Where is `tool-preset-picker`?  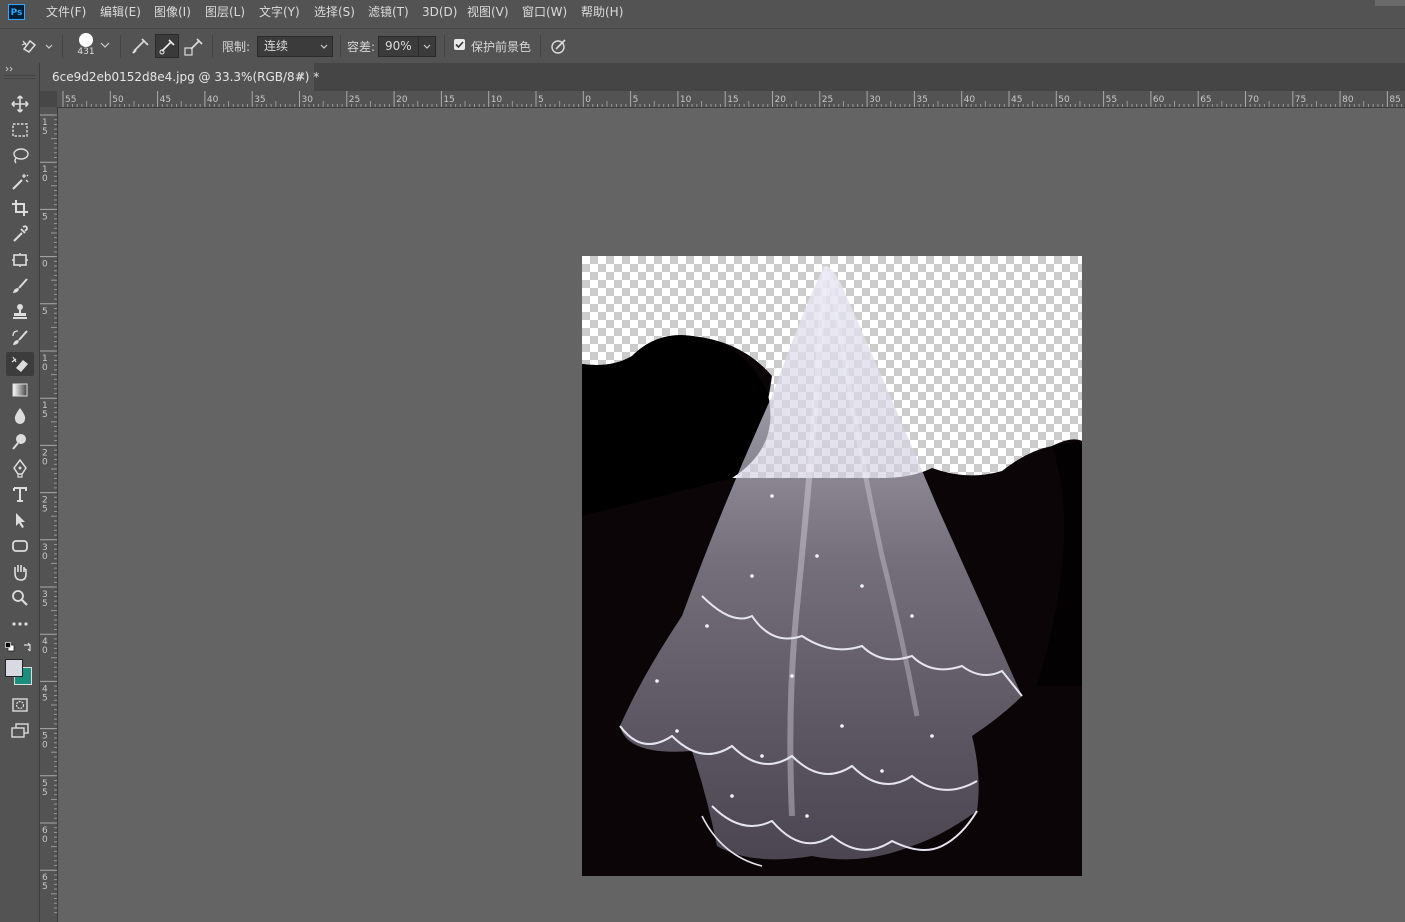 tool-preset-picker is located at coordinates (37, 47).